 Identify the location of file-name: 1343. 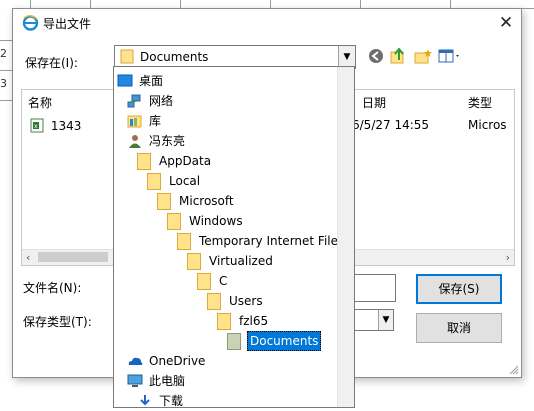
(66, 125).